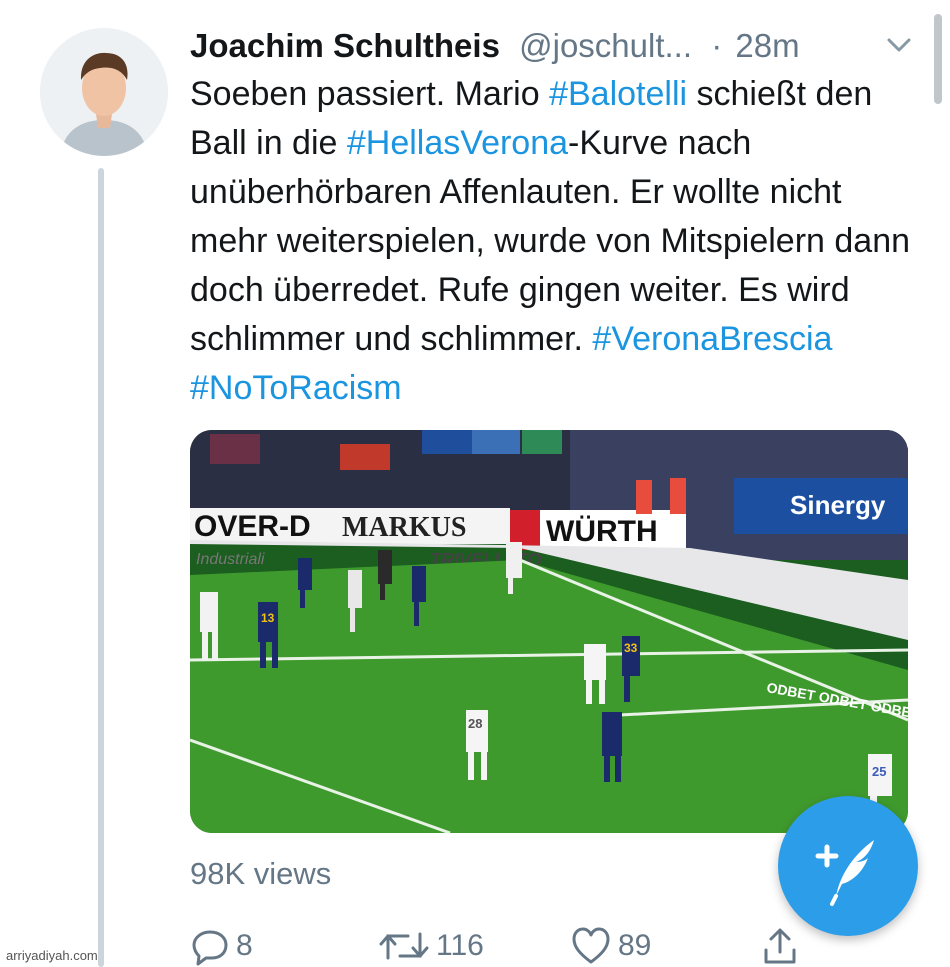 The height and width of the screenshot is (967, 950). What do you see at coordinates (938, 59) in the screenshot?
I see `scrollbar` at bounding box center [938, 59].